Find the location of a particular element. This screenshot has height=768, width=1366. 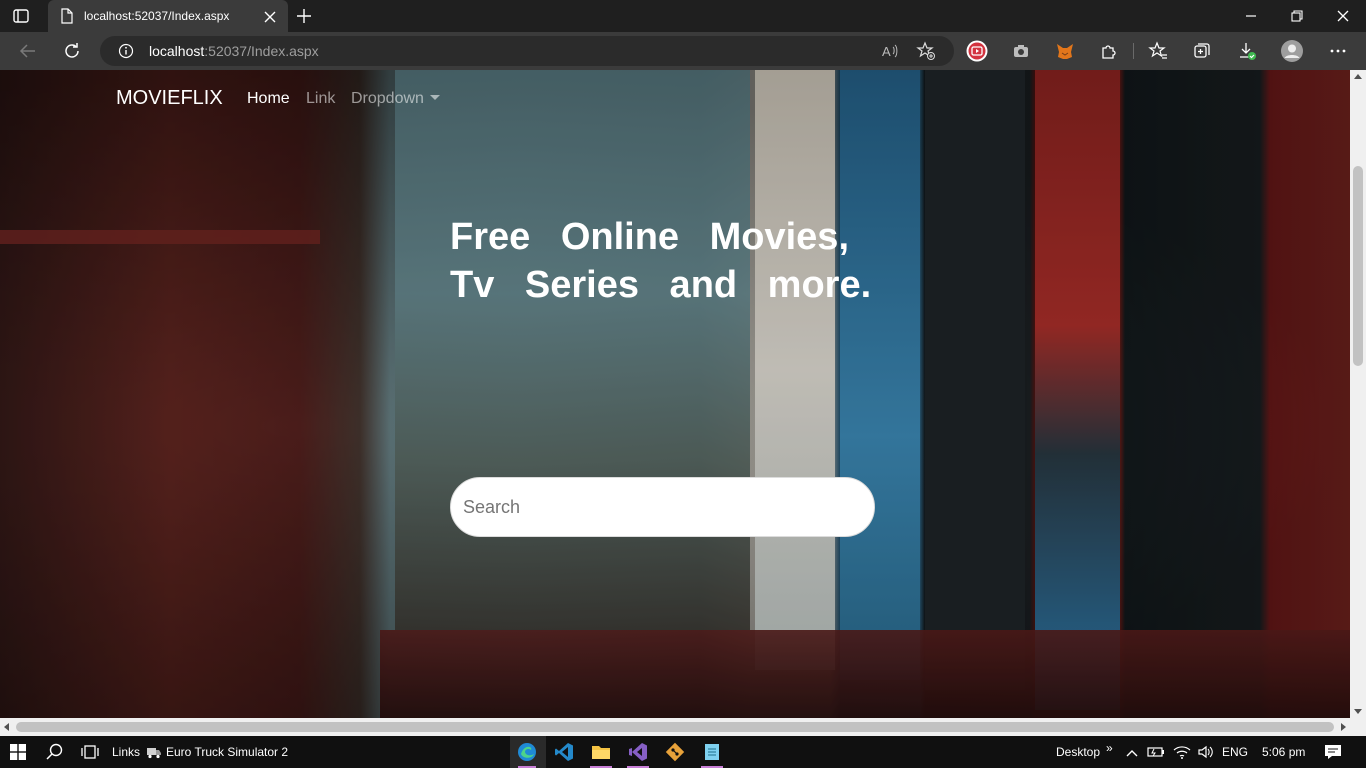

url-host: localhost is located at coordinates (177, 51).